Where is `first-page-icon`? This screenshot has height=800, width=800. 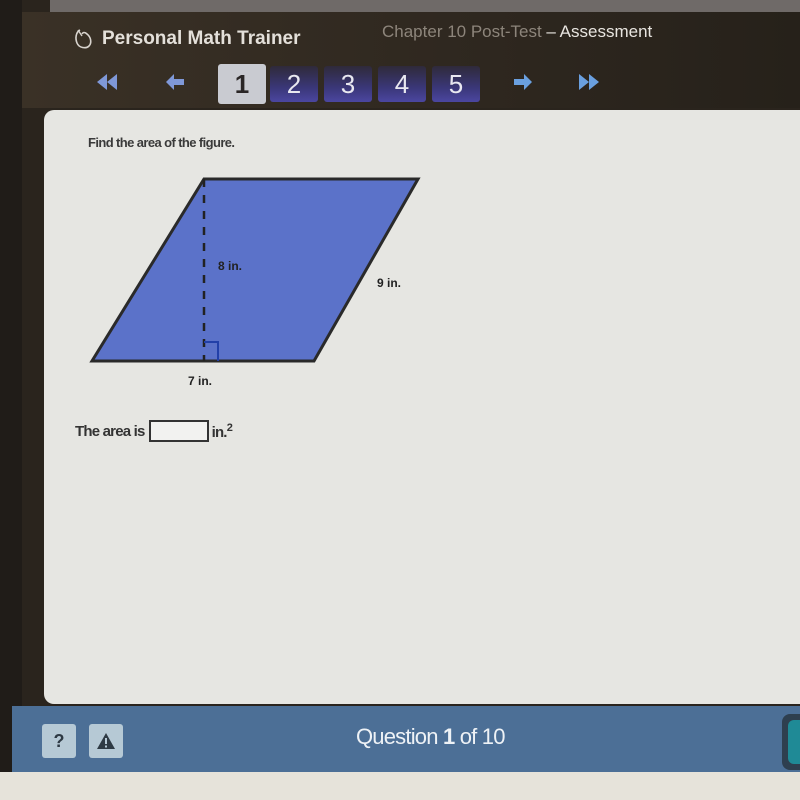
first-page-icon is located at coordinates (107, 82).